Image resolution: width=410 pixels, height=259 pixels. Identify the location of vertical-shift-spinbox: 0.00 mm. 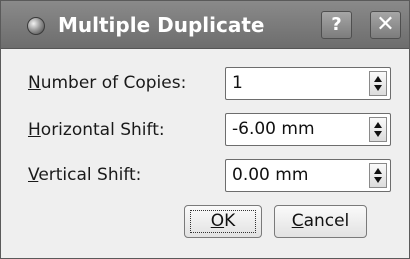
(308, 175).